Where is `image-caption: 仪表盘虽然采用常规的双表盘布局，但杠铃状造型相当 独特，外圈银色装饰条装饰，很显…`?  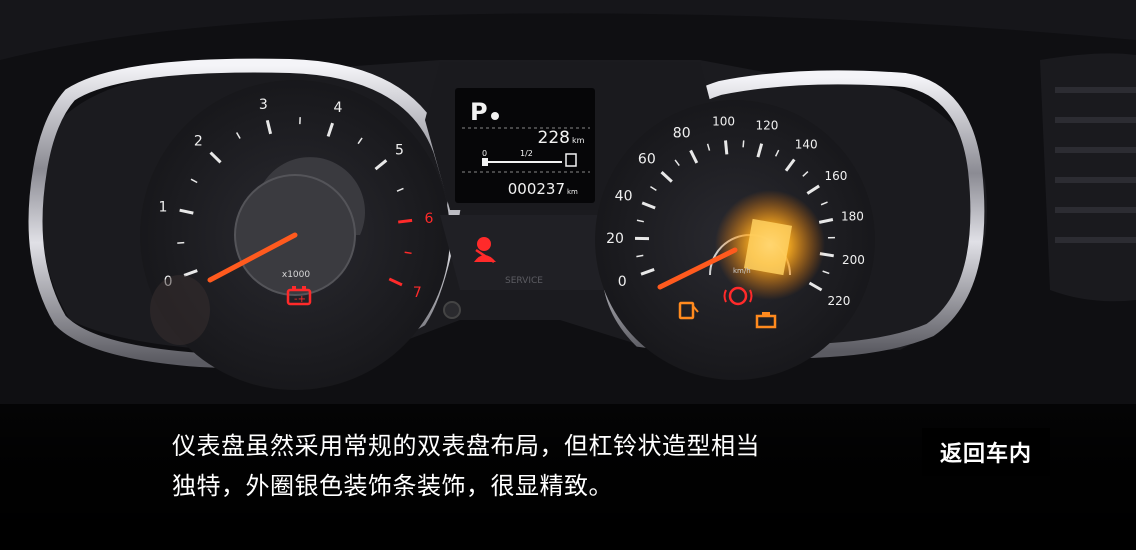 image-caption: 仪表盘虽然采用常规的双表盘布局，但杠铃状造型相当 独特，外圈银色装饰条装饰，很显… is located at coordinates (527, 466).